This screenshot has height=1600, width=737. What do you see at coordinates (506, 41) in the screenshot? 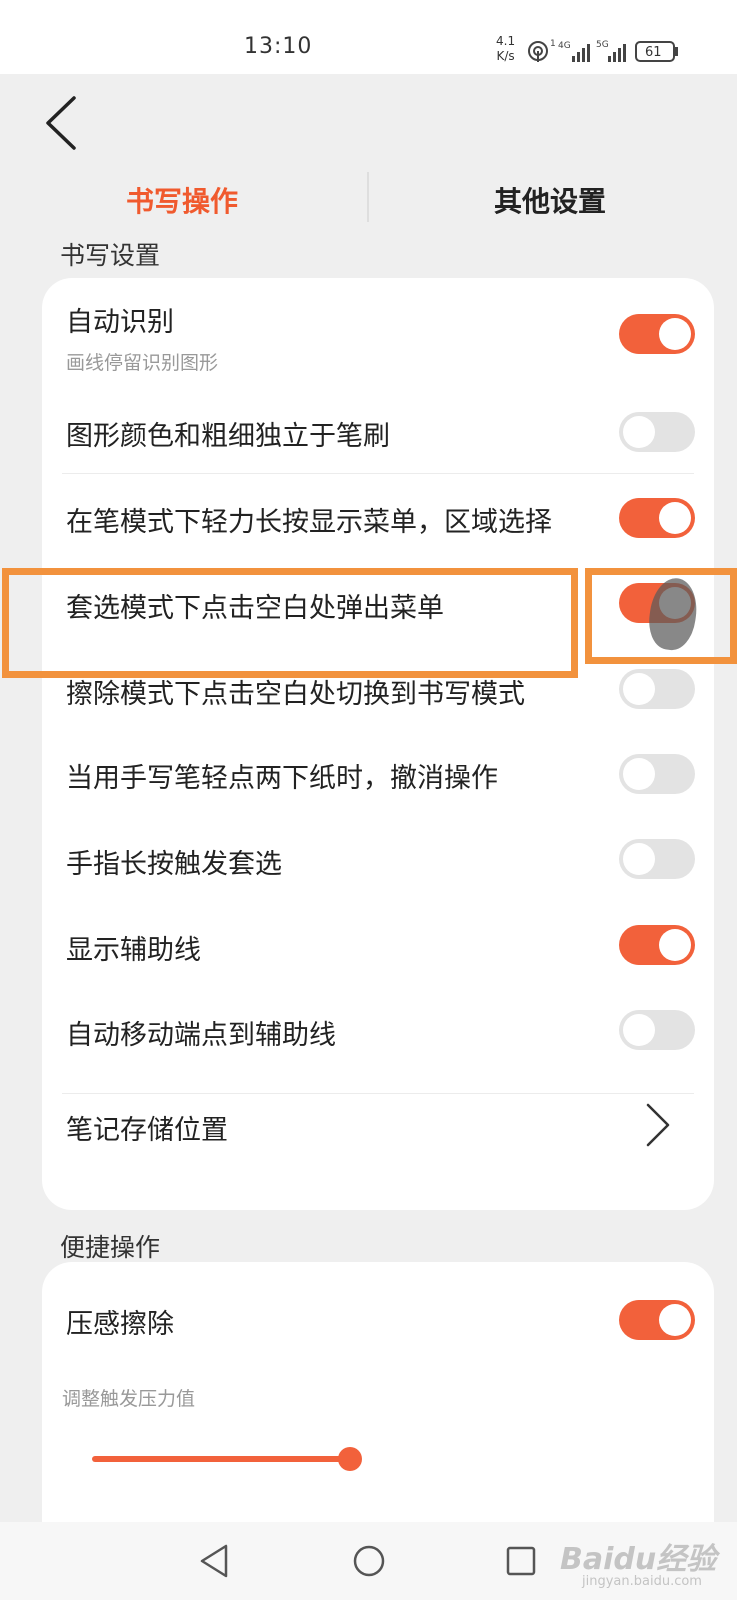
I see `network-speed-value: 4.1` at bounding box center [506, 41].